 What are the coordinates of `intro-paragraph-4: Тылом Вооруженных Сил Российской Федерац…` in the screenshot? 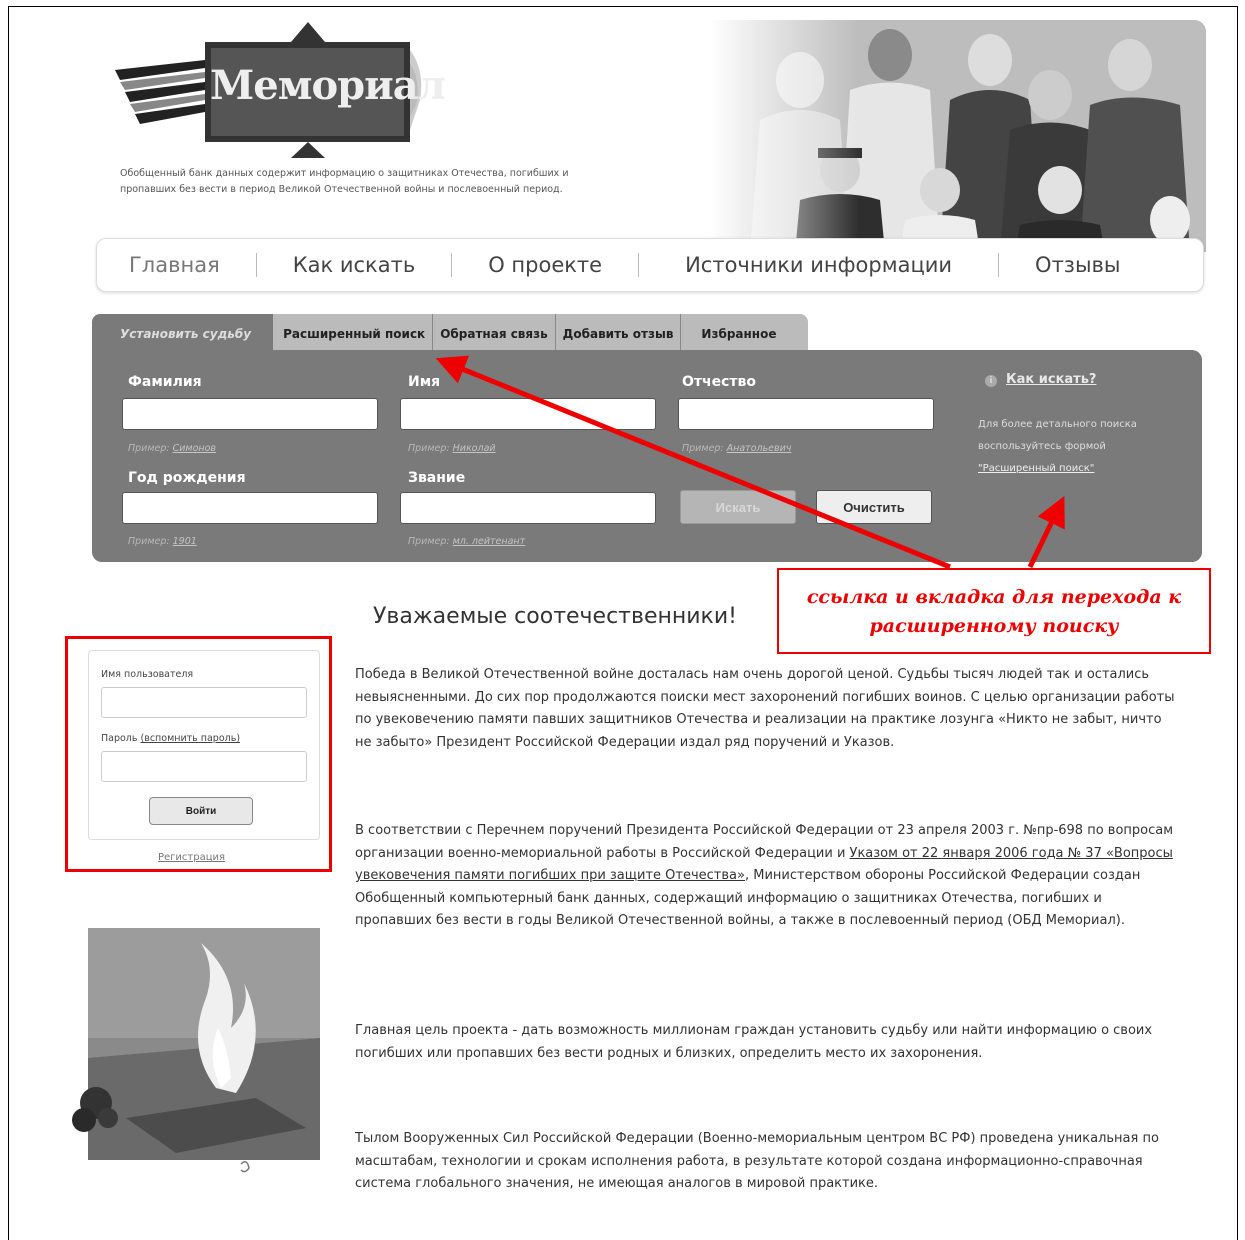 It's located at (757, 1161).